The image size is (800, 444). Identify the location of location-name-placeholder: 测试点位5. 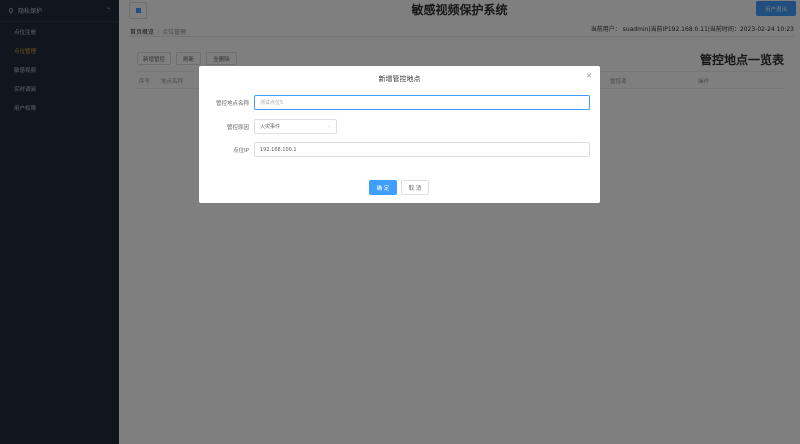
(272, 103).